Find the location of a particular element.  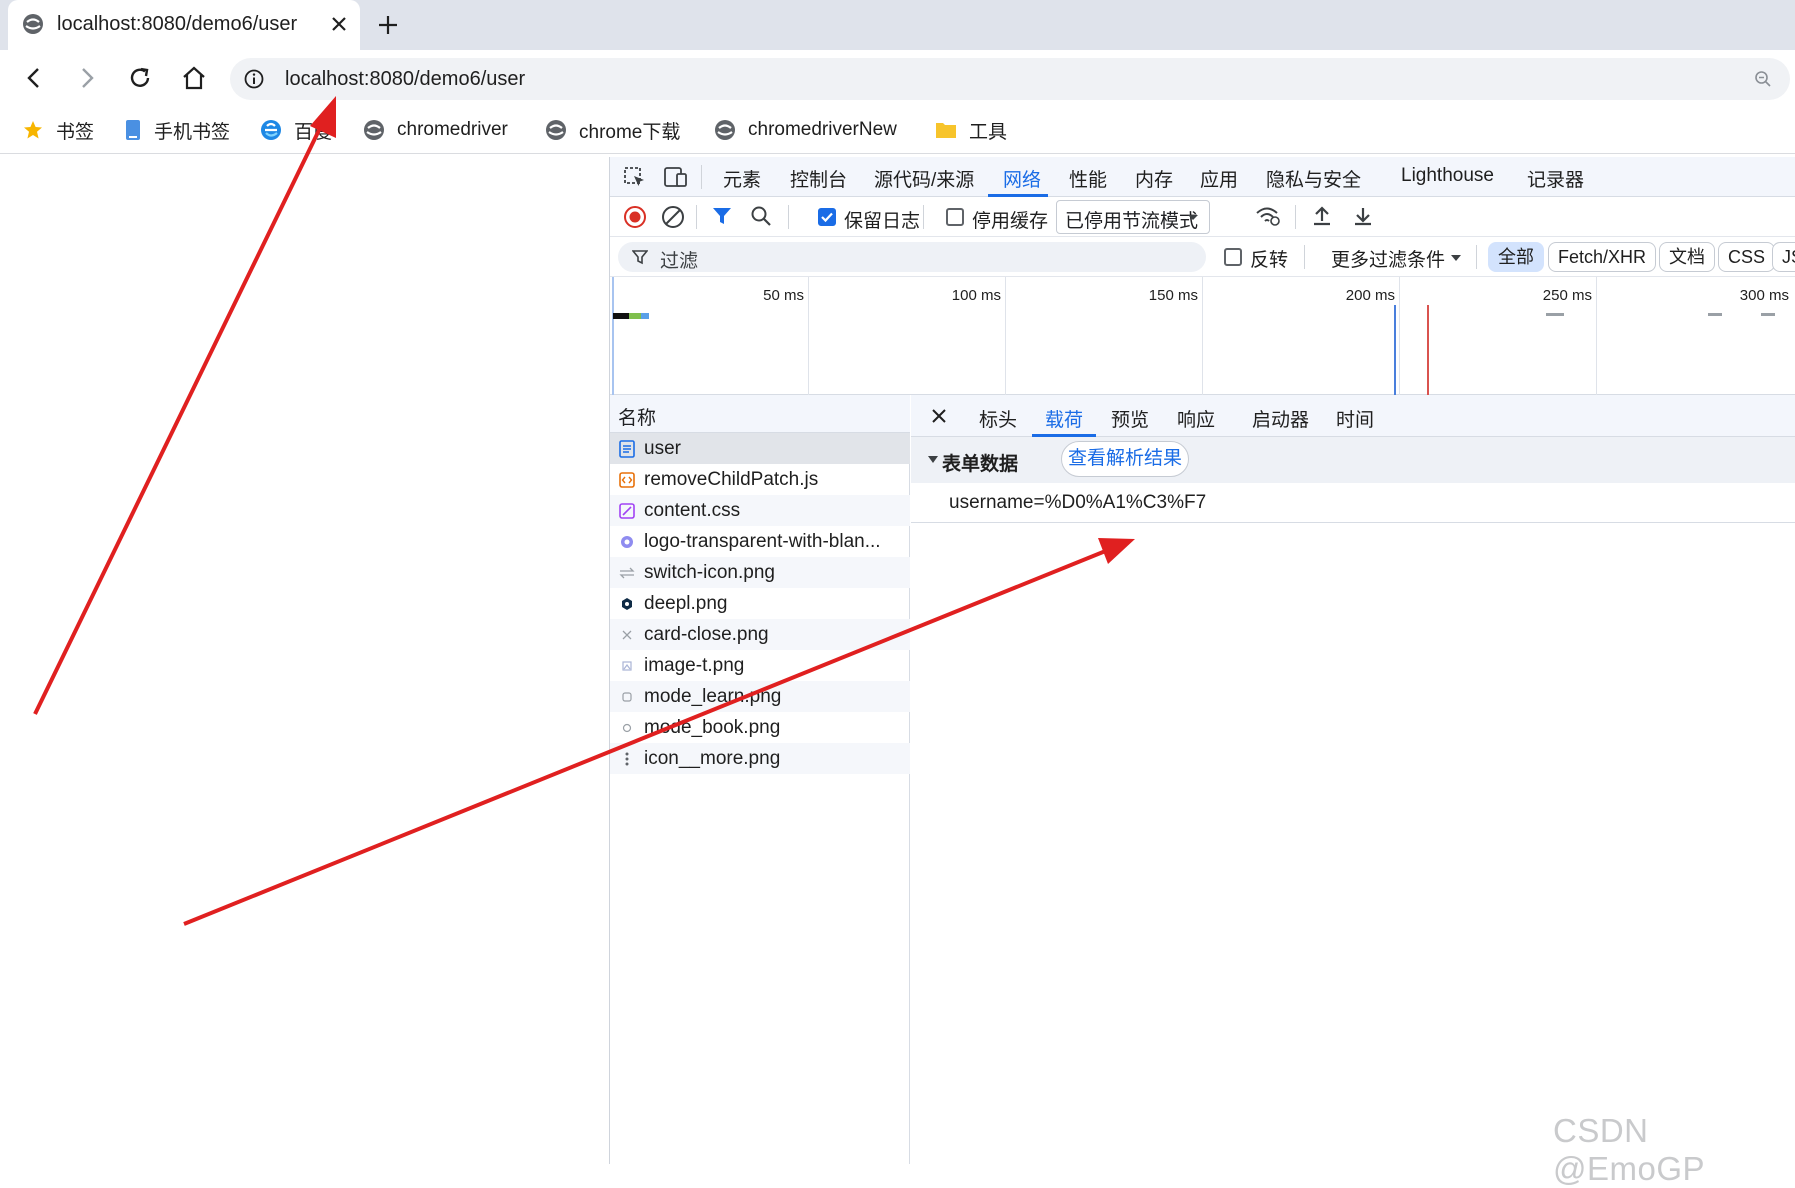

timeline-tick-label: 50 ms is located at coordinates (783, 295).